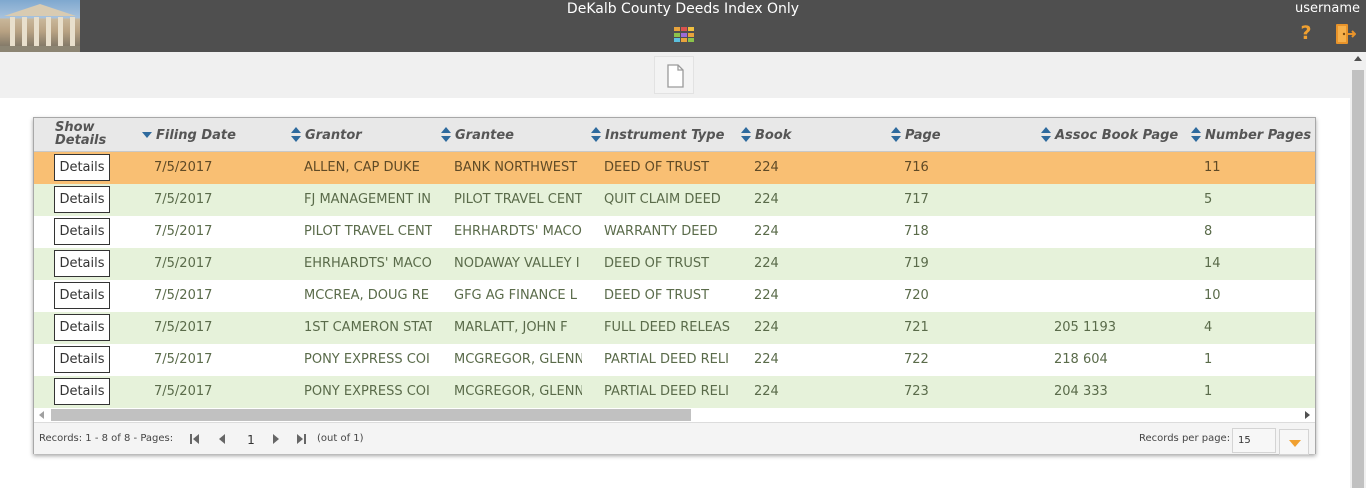  I want to click on header-assoc-book-page: Assoc Book Page, so click(1109, 135).